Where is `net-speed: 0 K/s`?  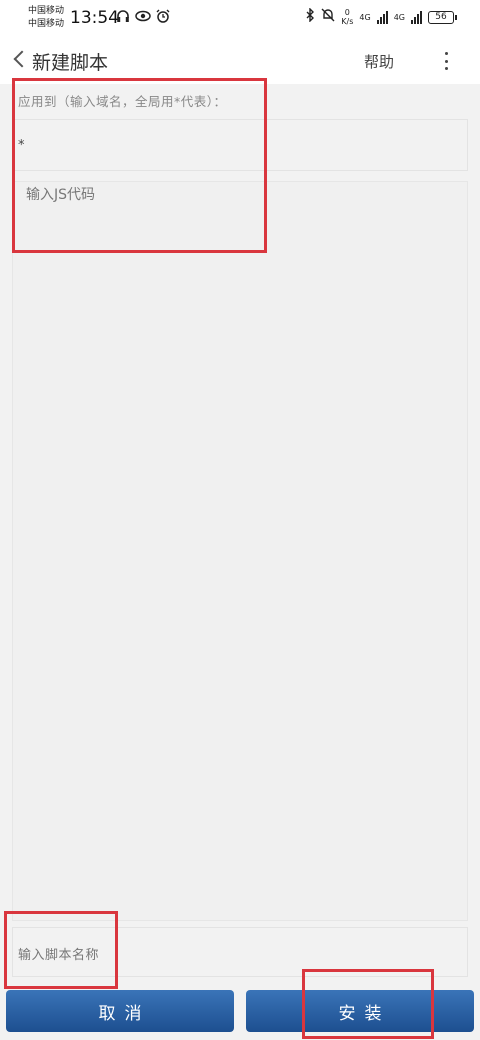
net-speed: 0 K/s is located at coordinates (347, 17).